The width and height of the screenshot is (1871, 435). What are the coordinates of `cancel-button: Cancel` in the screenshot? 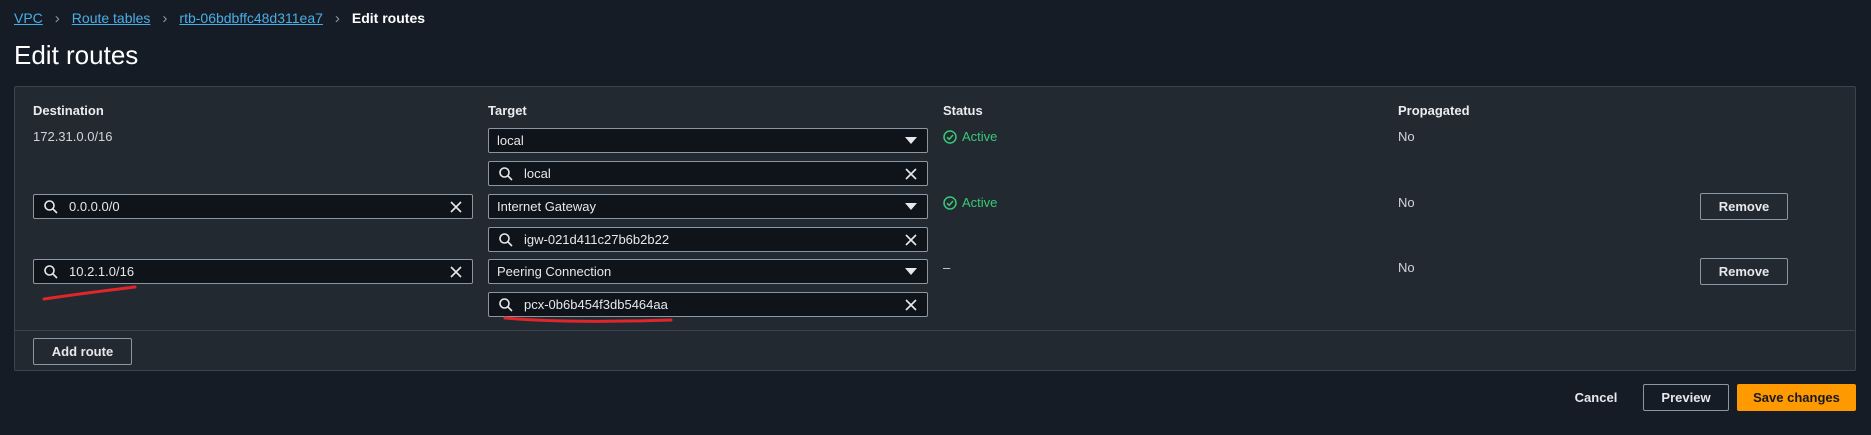 It's located at (1596, 397).